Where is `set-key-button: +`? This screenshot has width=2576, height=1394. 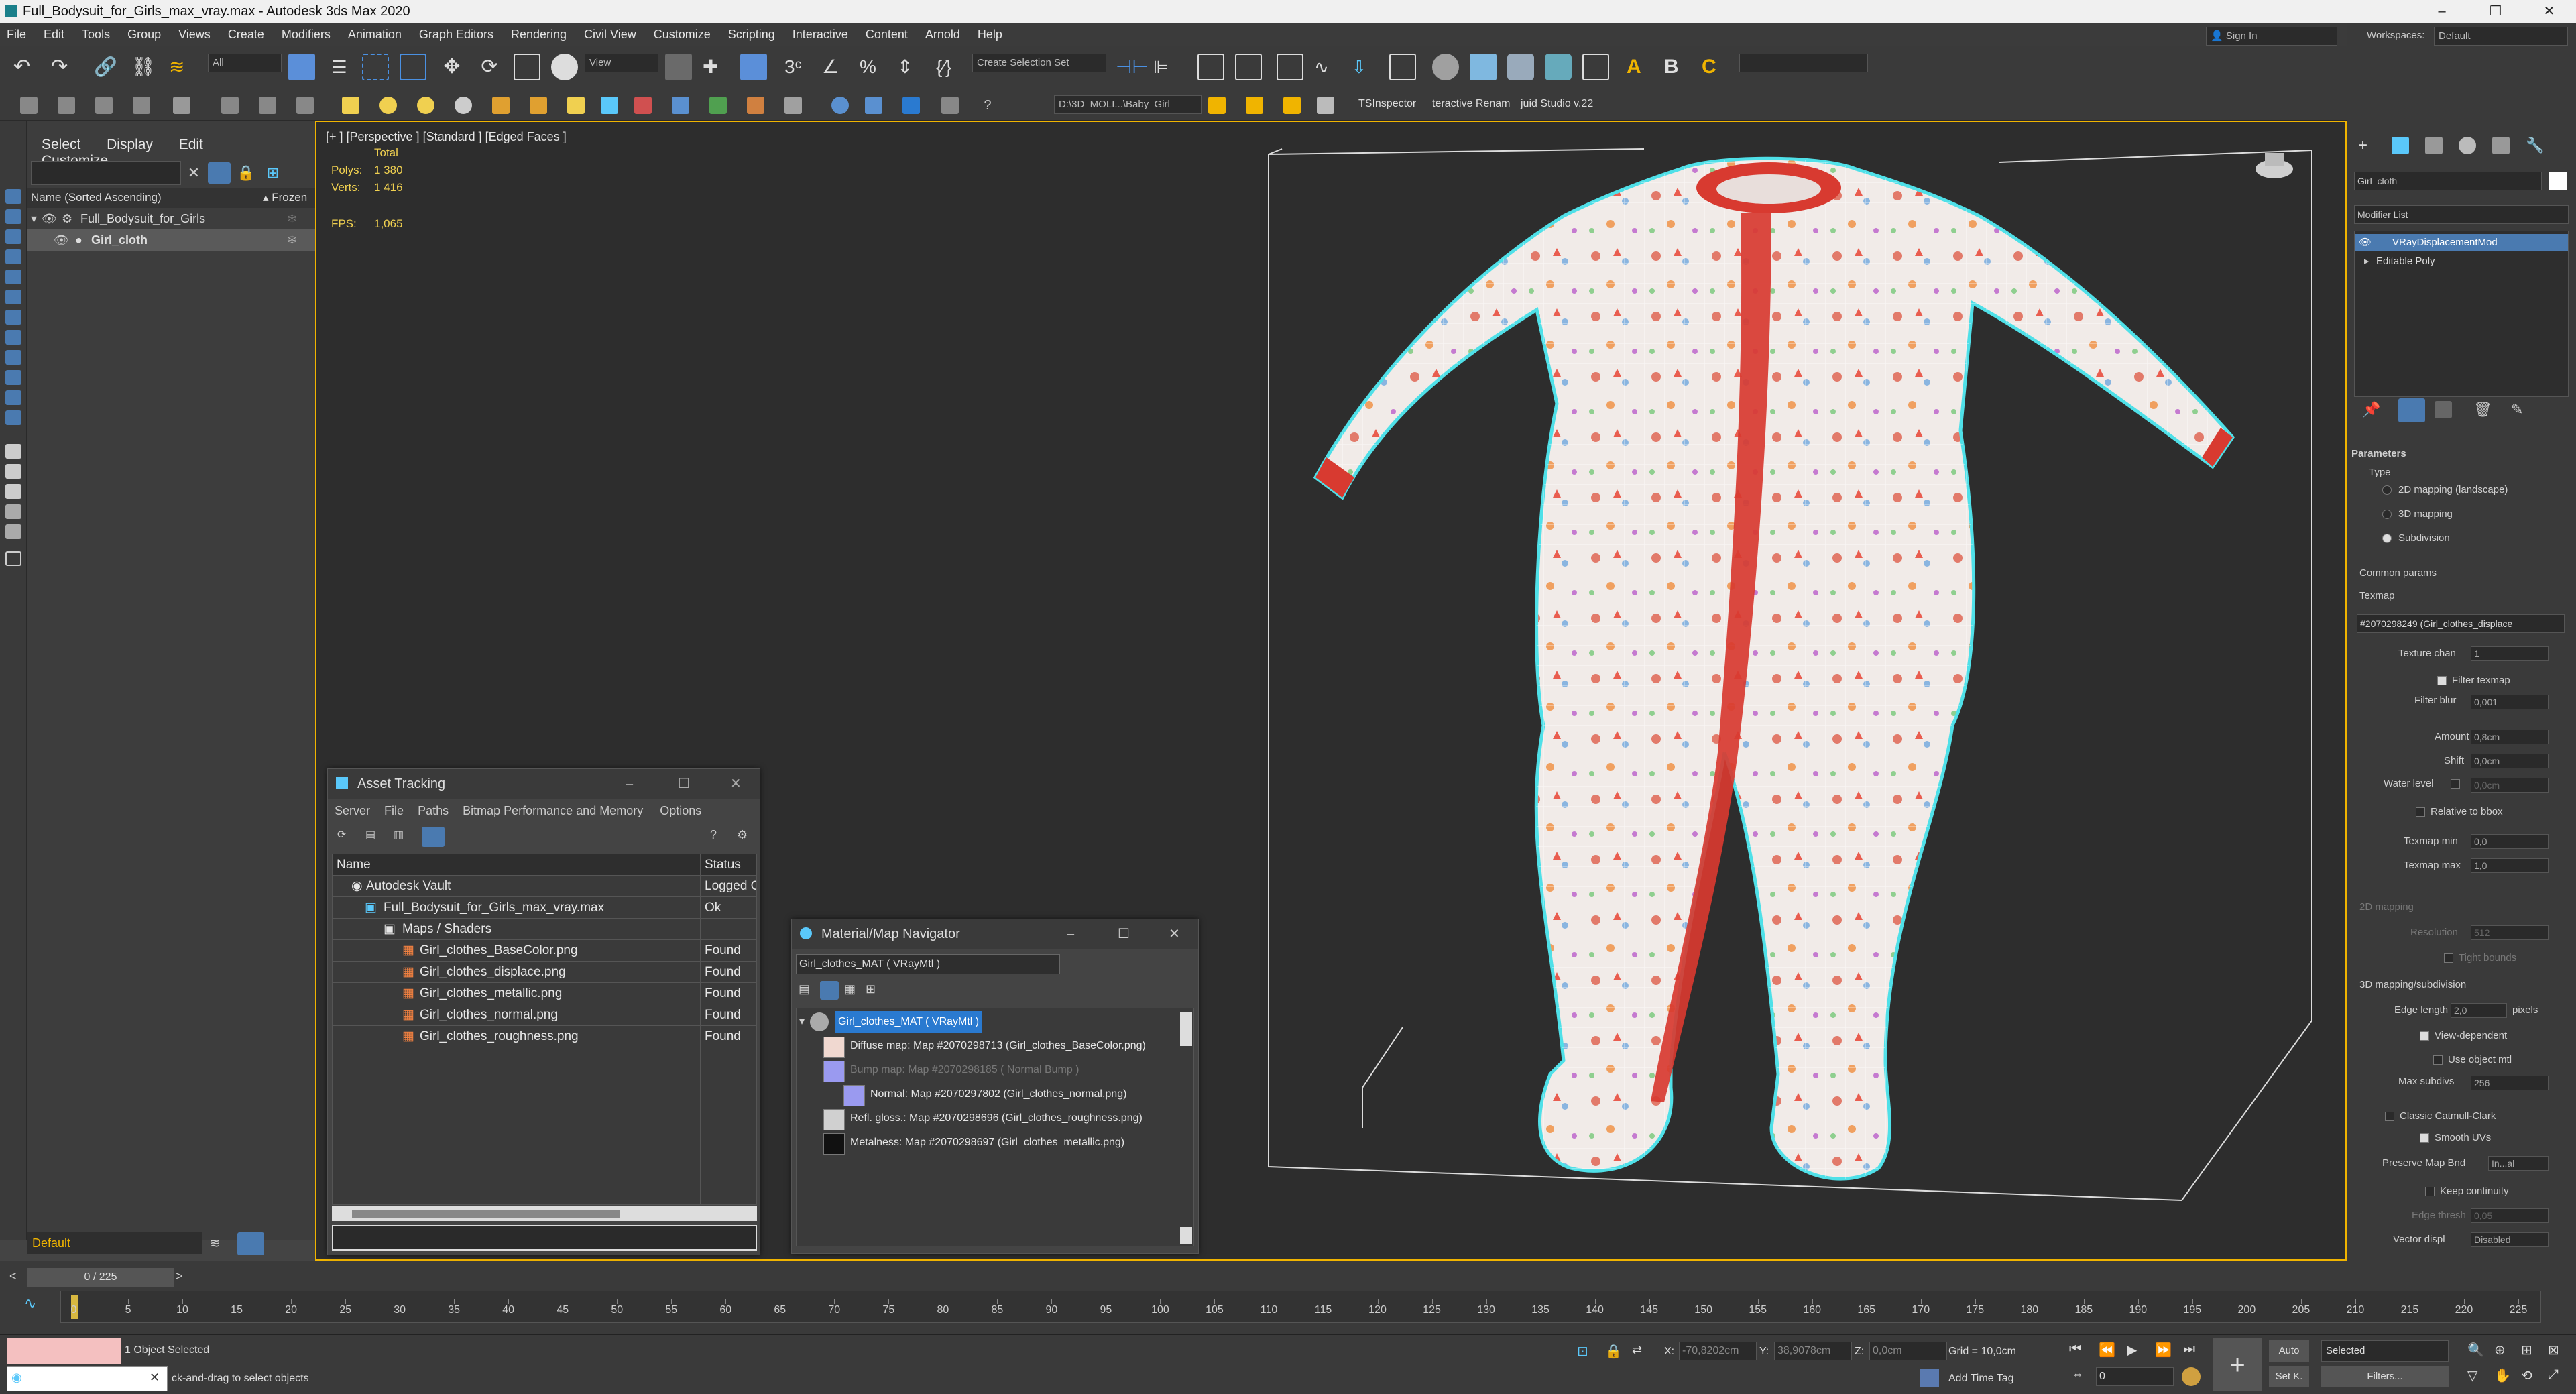
set-key-button: + is located at coordinates (2237, 1364).